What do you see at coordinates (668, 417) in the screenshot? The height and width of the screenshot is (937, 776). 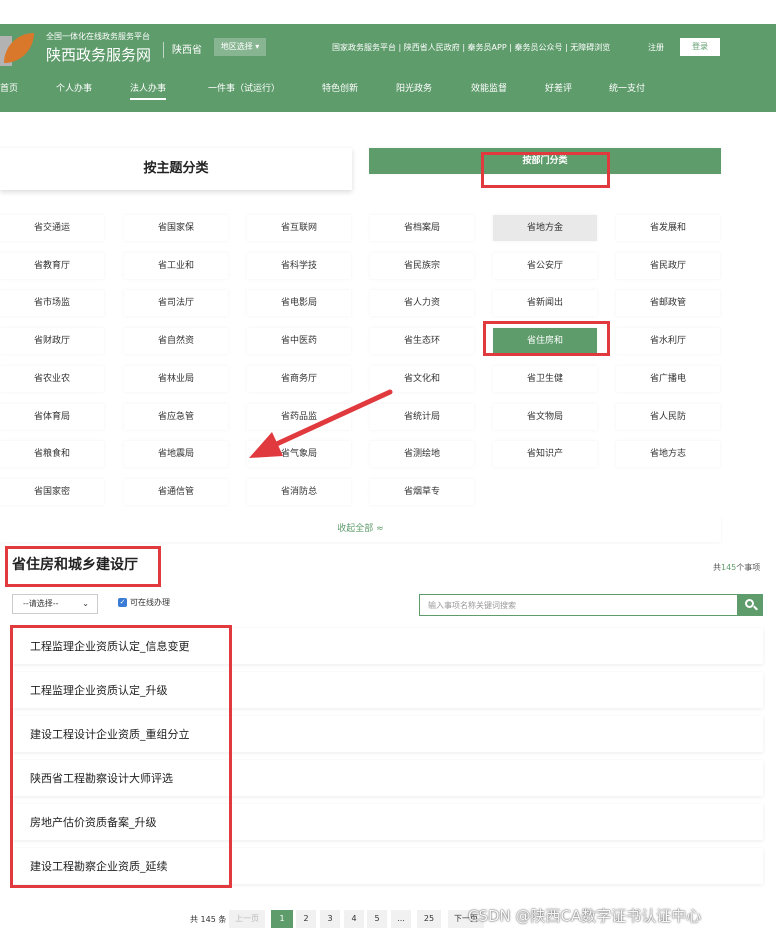 I see `department-item: 省人民防` at bounding box center [668, 417].